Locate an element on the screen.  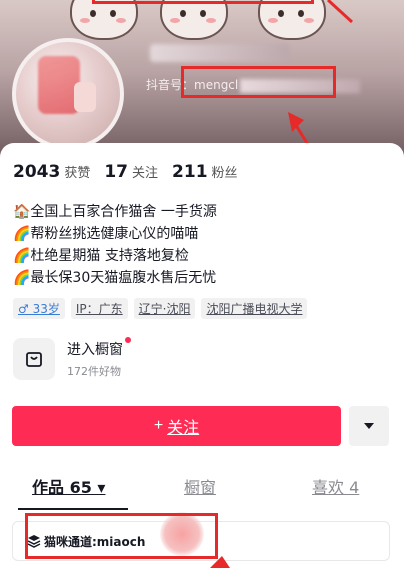
shop-title: 进入橱窗 is located at coordinates (99, 348).